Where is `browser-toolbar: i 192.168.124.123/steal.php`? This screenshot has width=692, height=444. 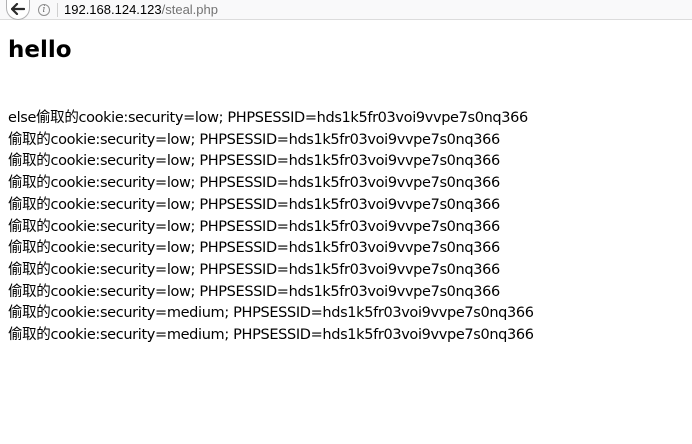 browser-toolbar: i 192.168.124.123/steal.php is located at coordinates (346, 10).